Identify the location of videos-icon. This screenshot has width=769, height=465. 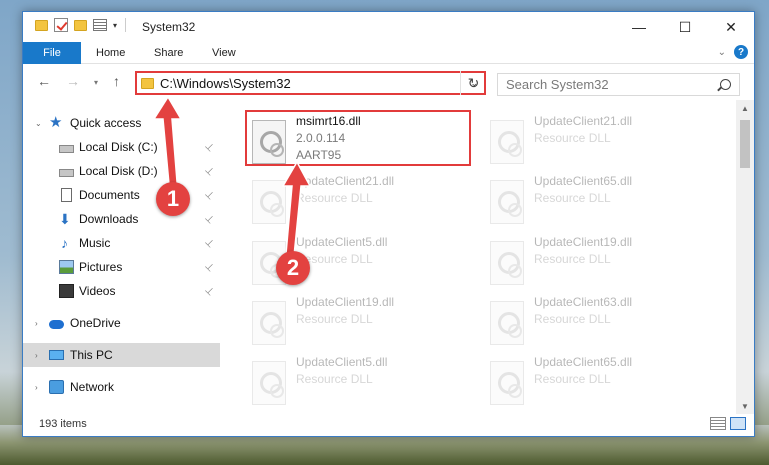
(66, 291).